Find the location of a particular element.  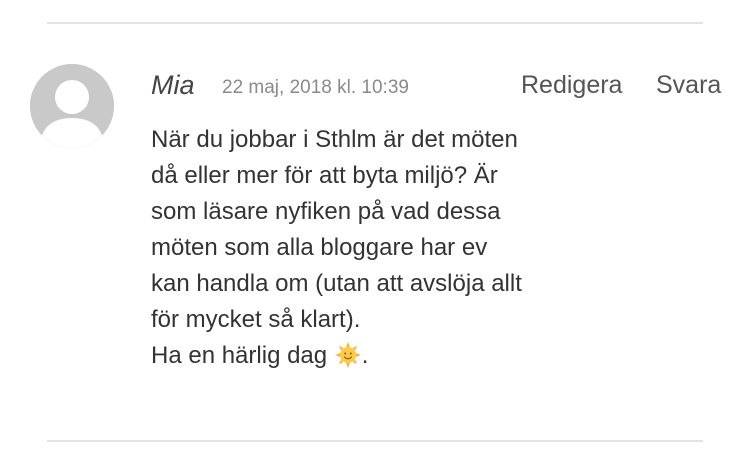

closing-punctuation: . is located at coordinates (365, 355).